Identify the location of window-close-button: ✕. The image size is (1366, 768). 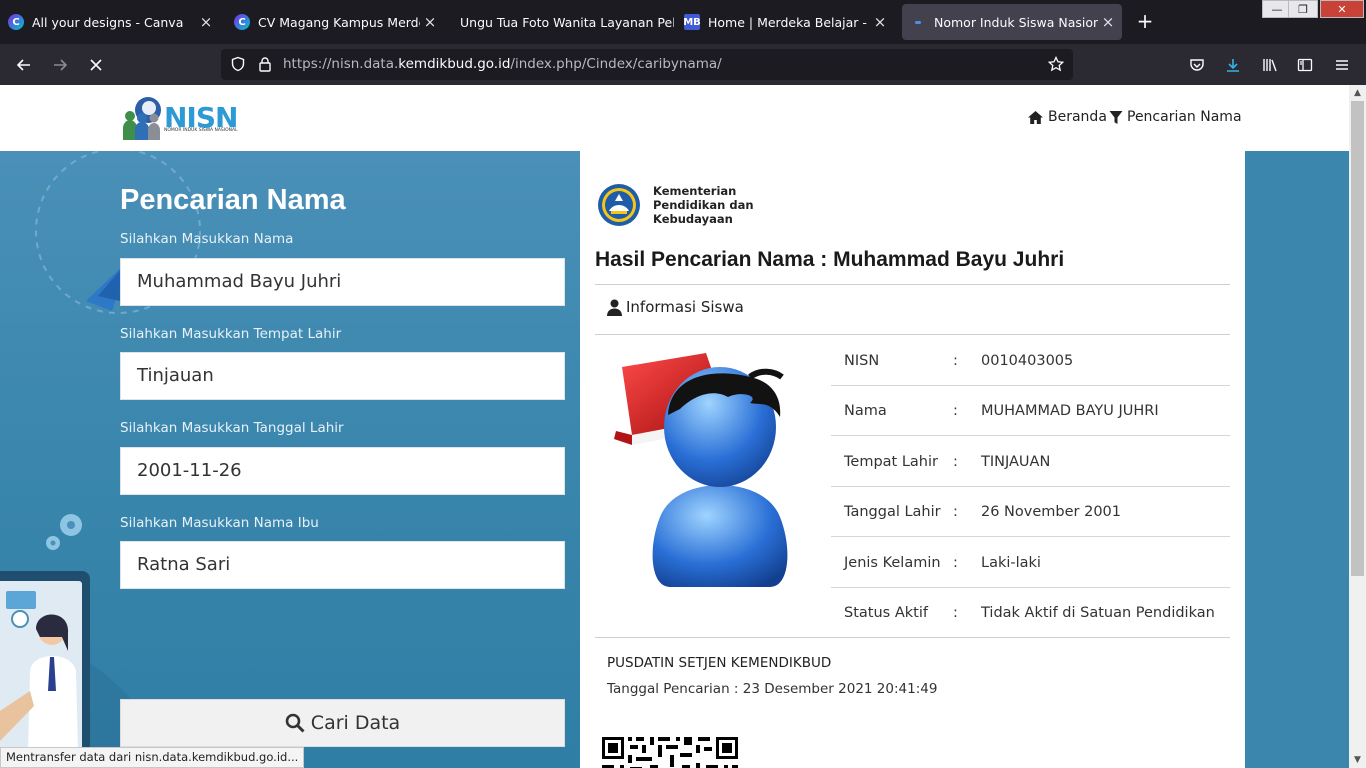
(1342, 9).